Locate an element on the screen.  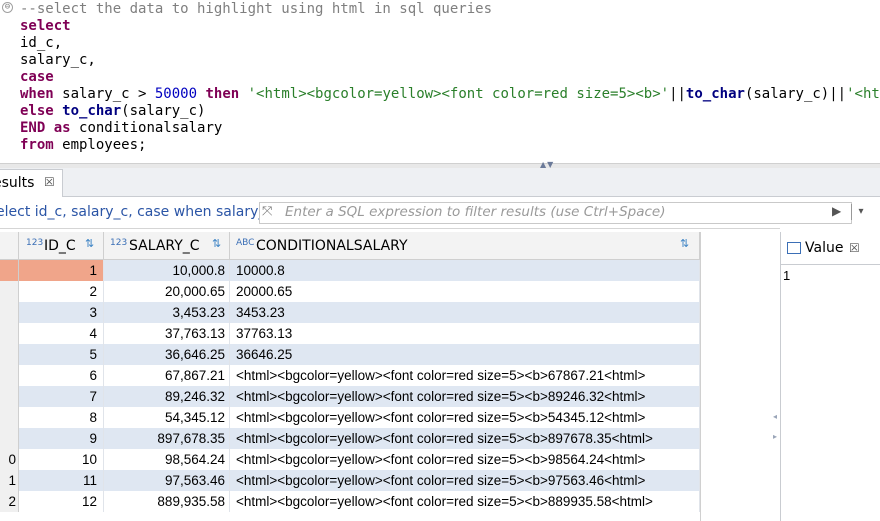
tab-results-label: esults is located at coordinates (17, 183).